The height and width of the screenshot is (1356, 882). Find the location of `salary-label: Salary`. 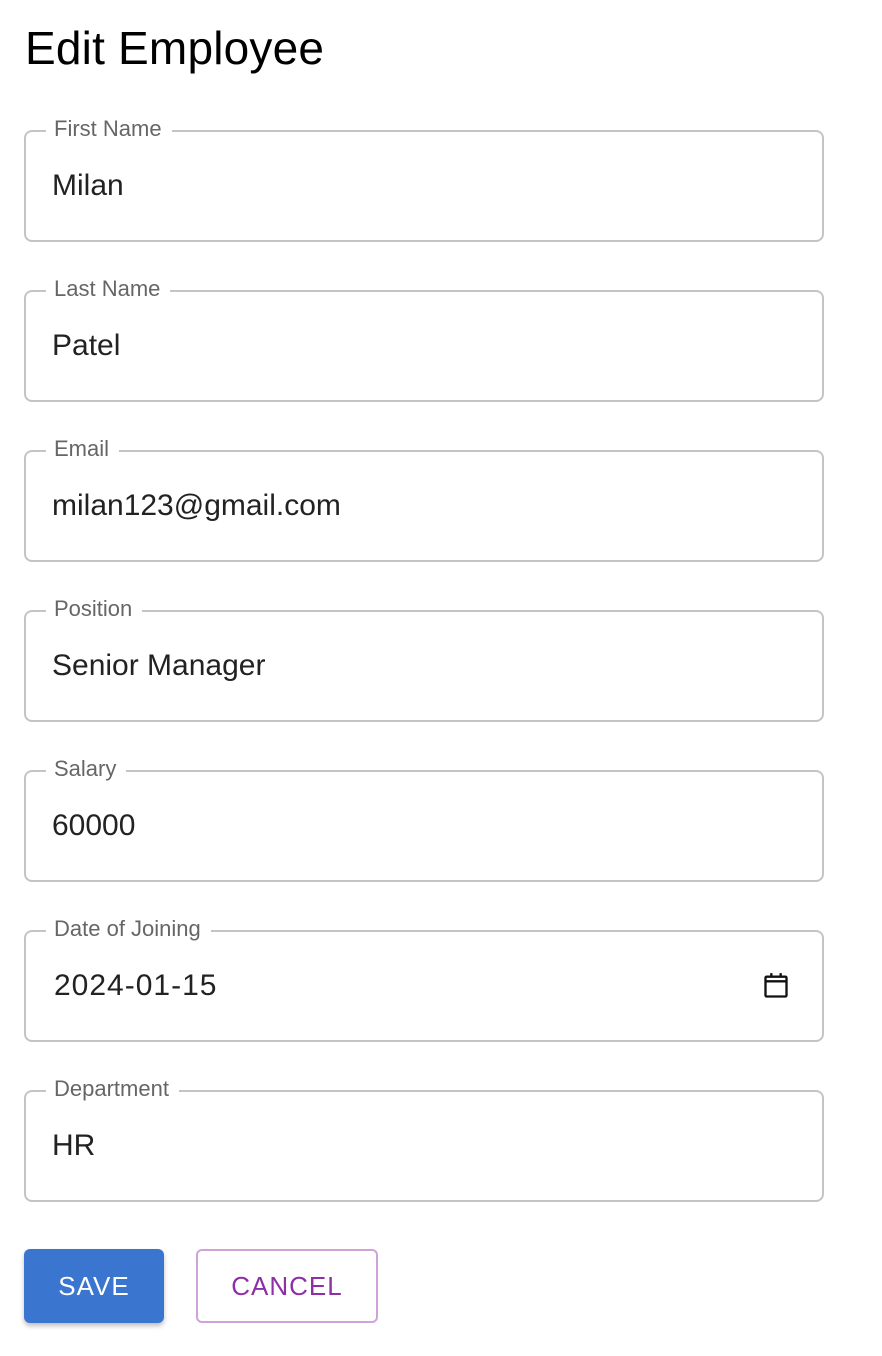

salary-label: Salary is located at coordinates (86, 769).